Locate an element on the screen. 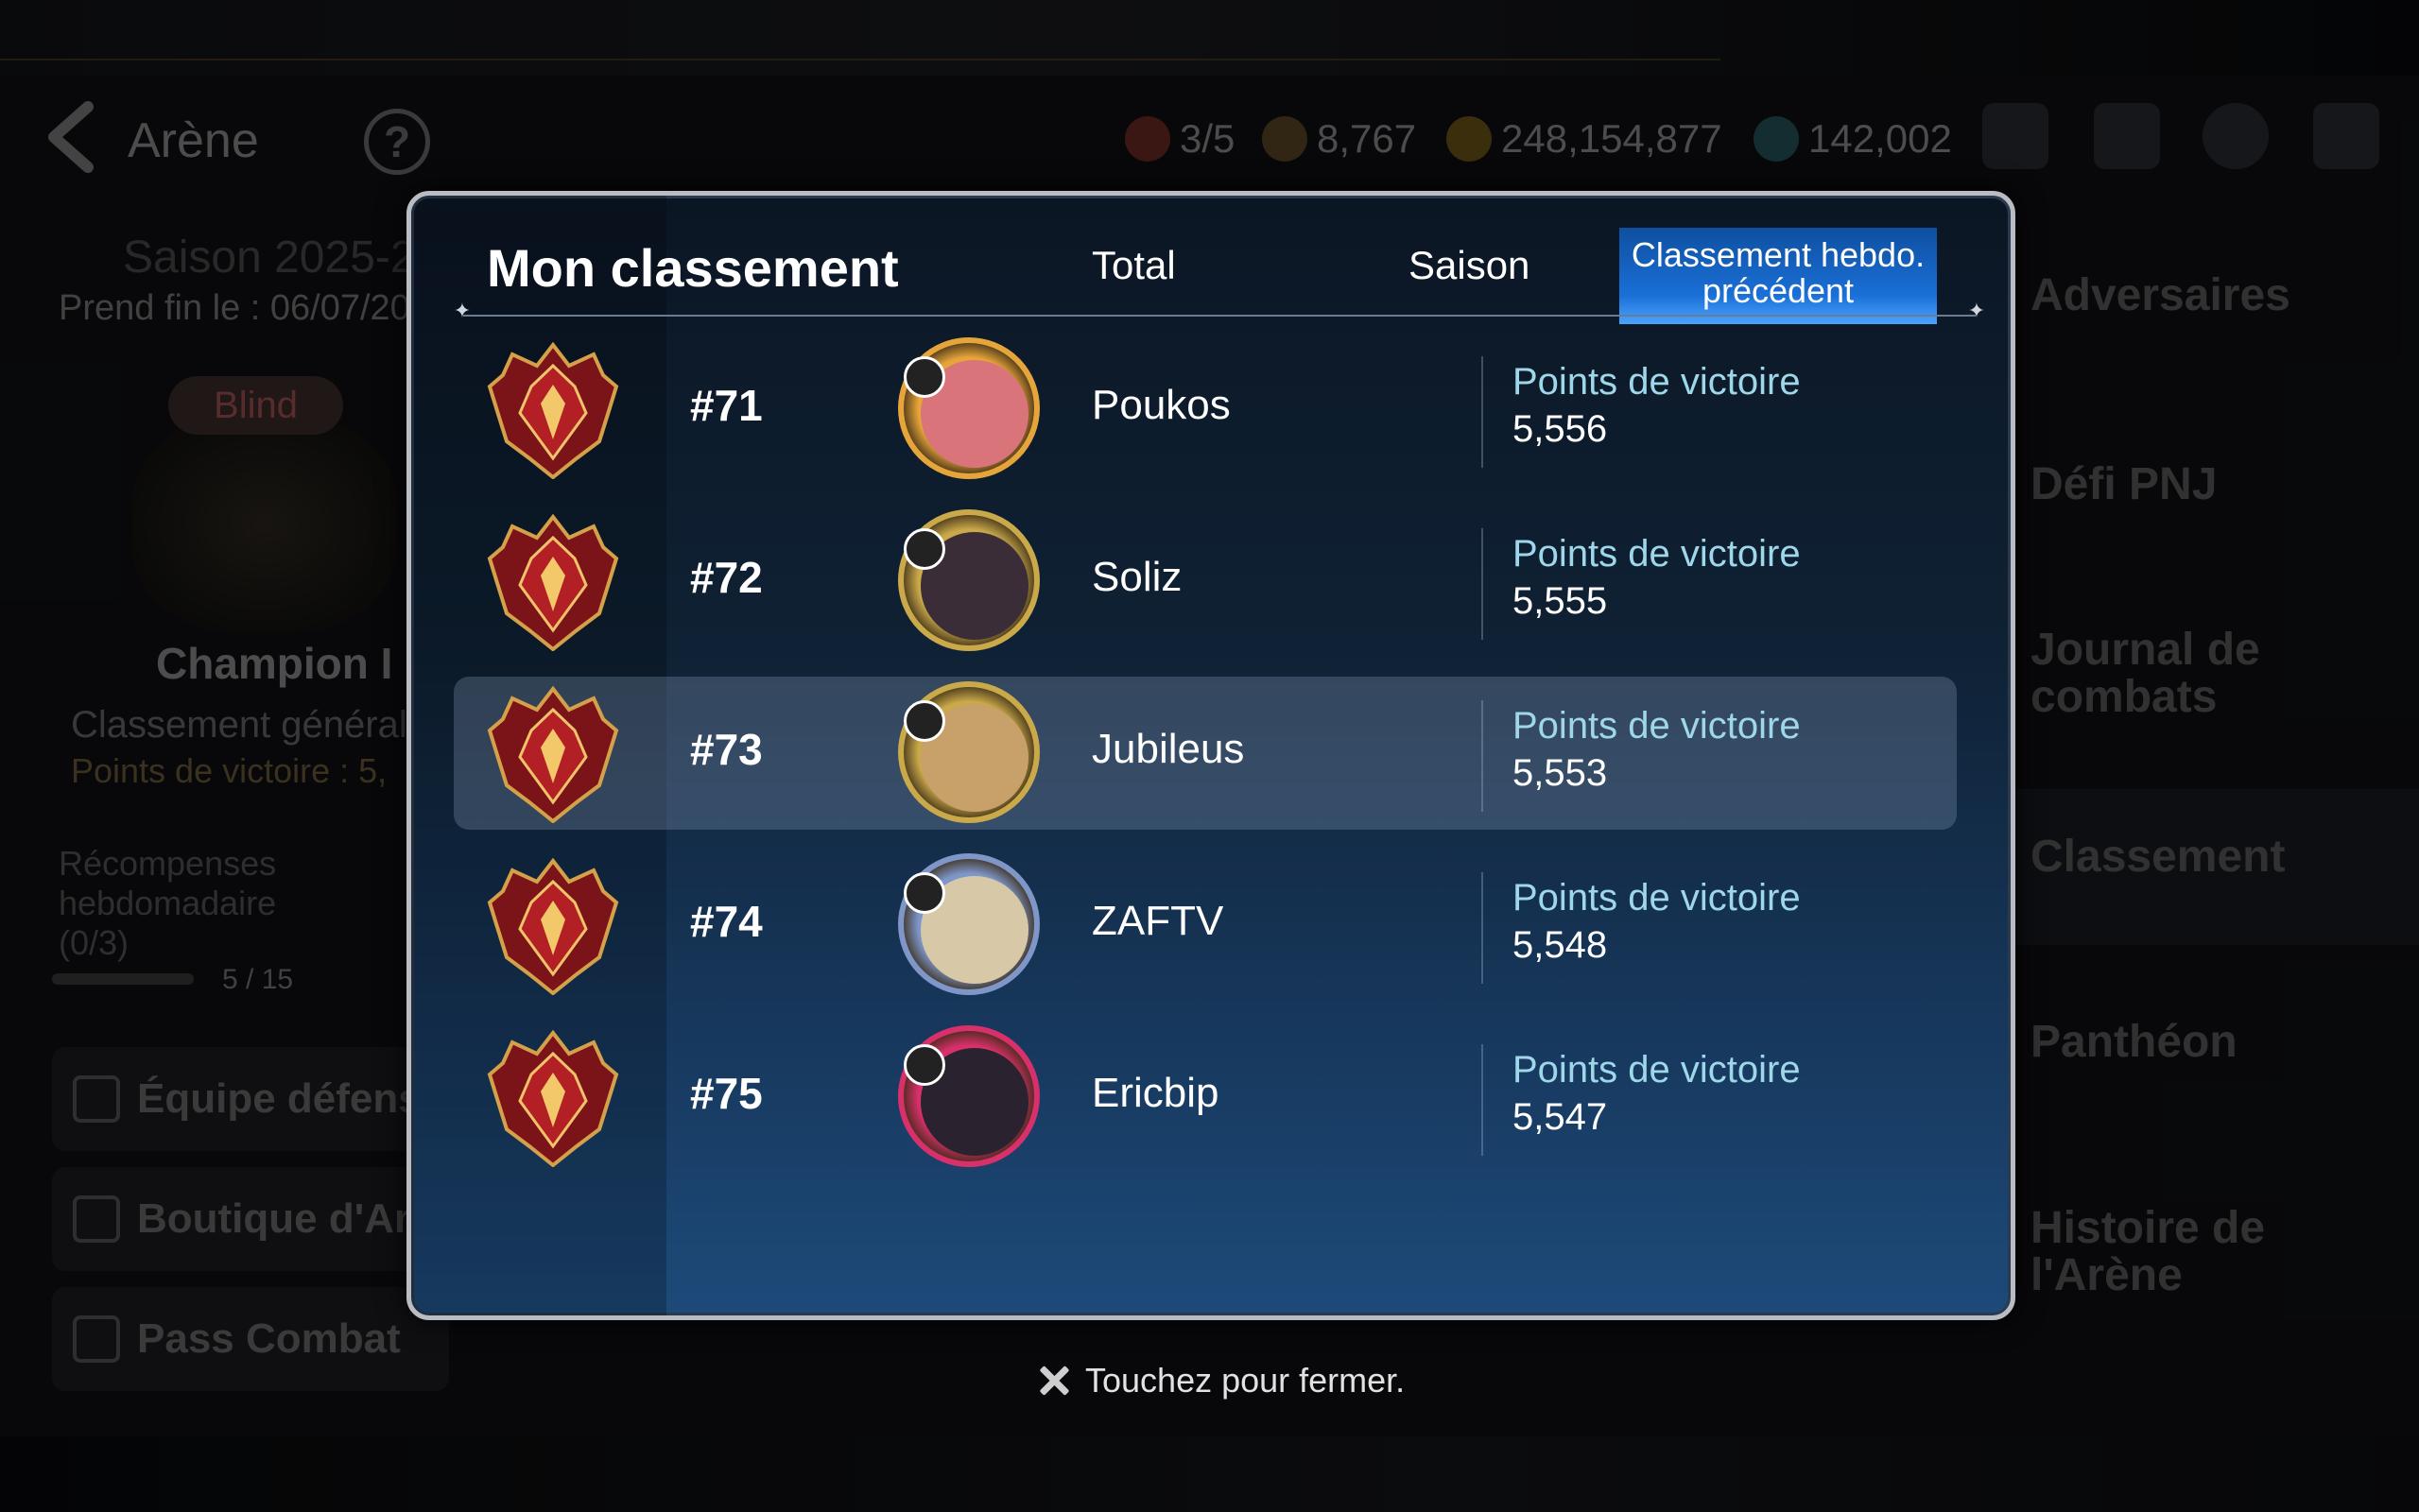  modal-title: Mon classement is located at coordinates (693, 268).